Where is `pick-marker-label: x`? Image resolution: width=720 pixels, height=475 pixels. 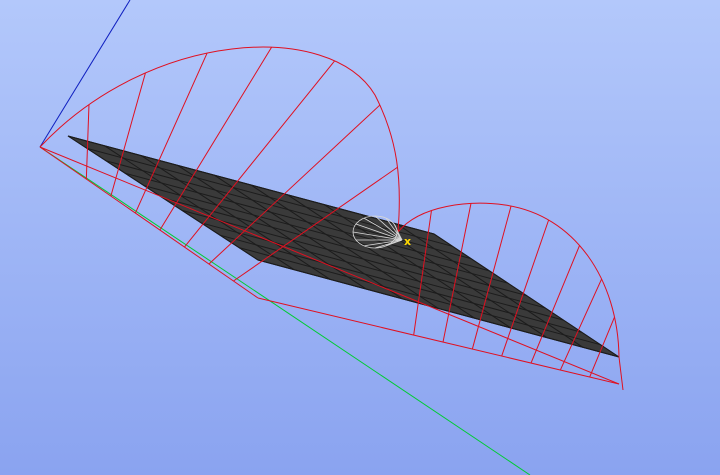 pick-marker-label: x is located at coordinates (407, 241).